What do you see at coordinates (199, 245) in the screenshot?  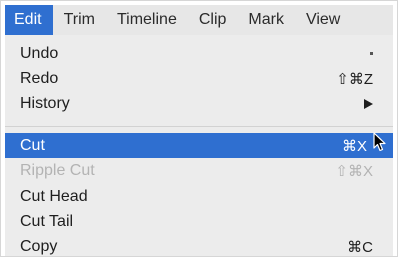 I see `menu-item-copy: Copy ⌘C` at bounding box center [199, 245].